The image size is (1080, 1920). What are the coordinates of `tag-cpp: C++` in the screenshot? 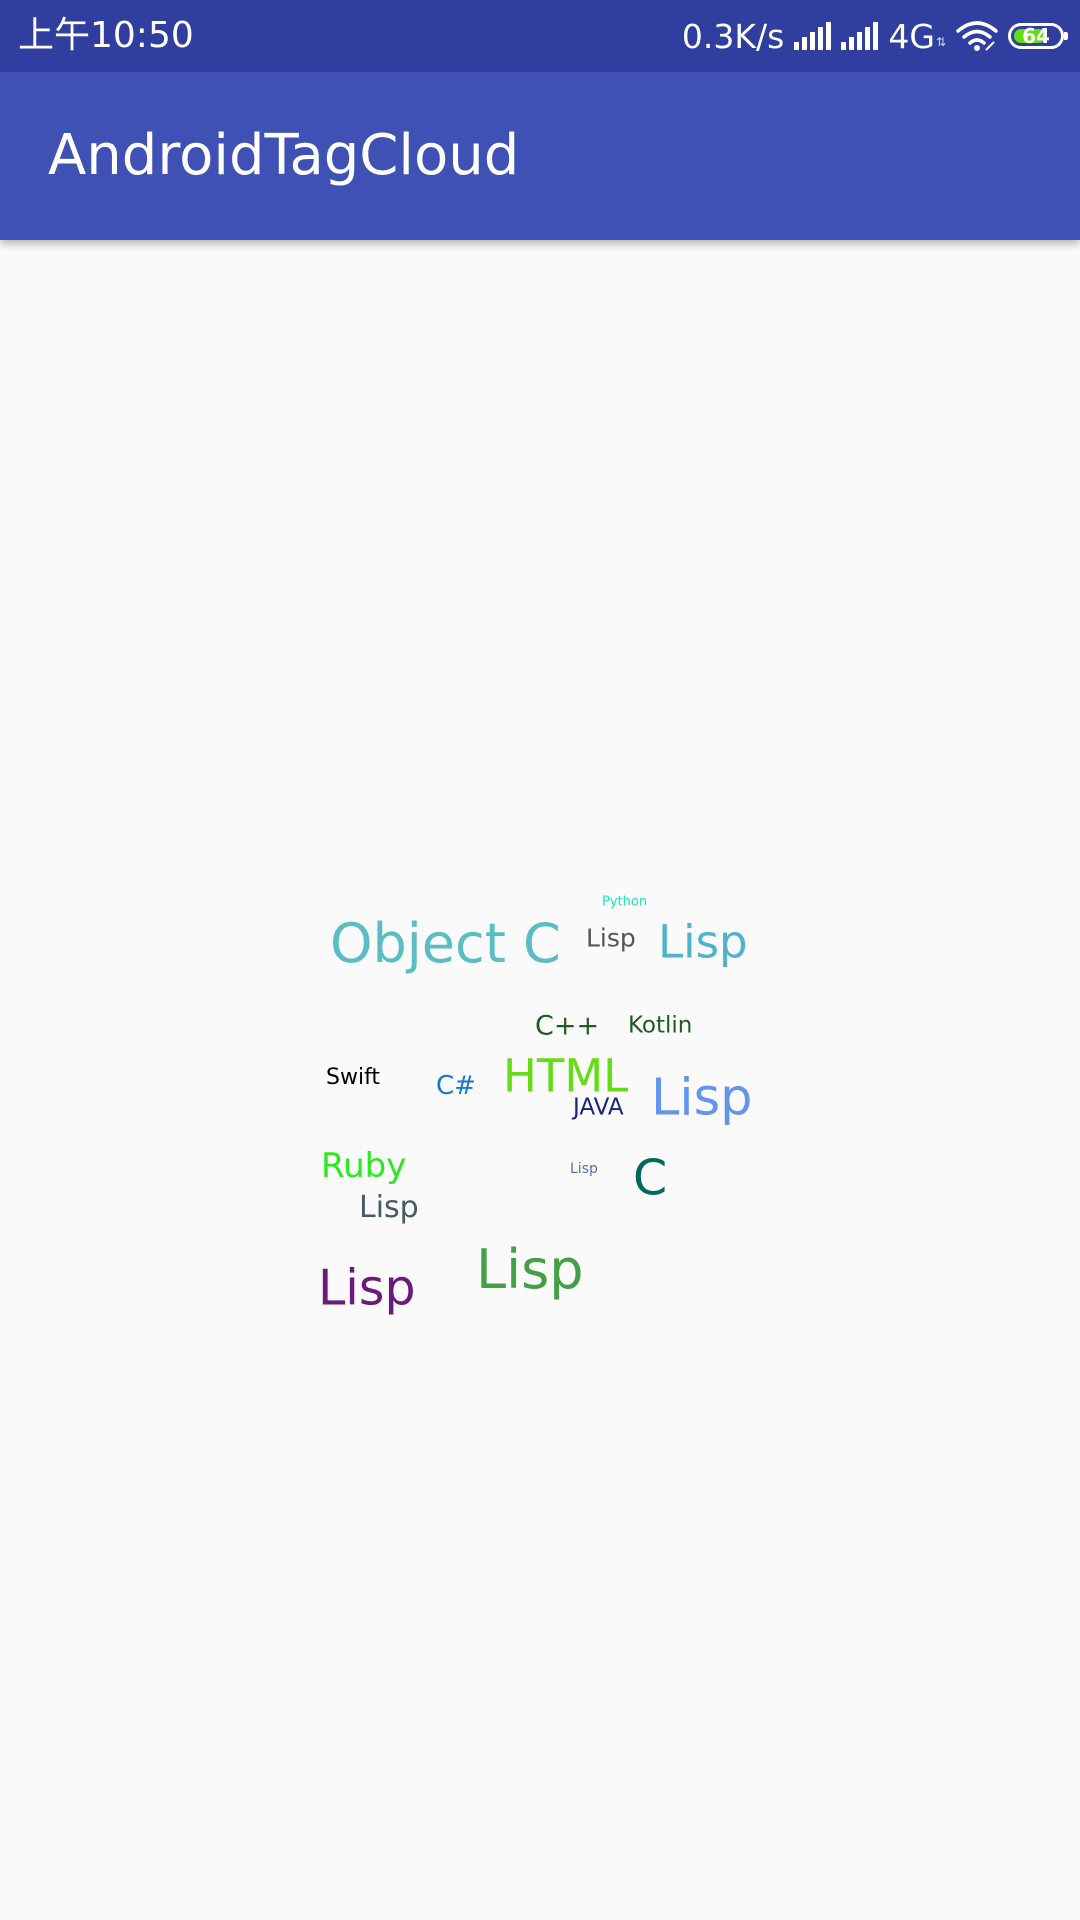 It's located at (567, 1026).